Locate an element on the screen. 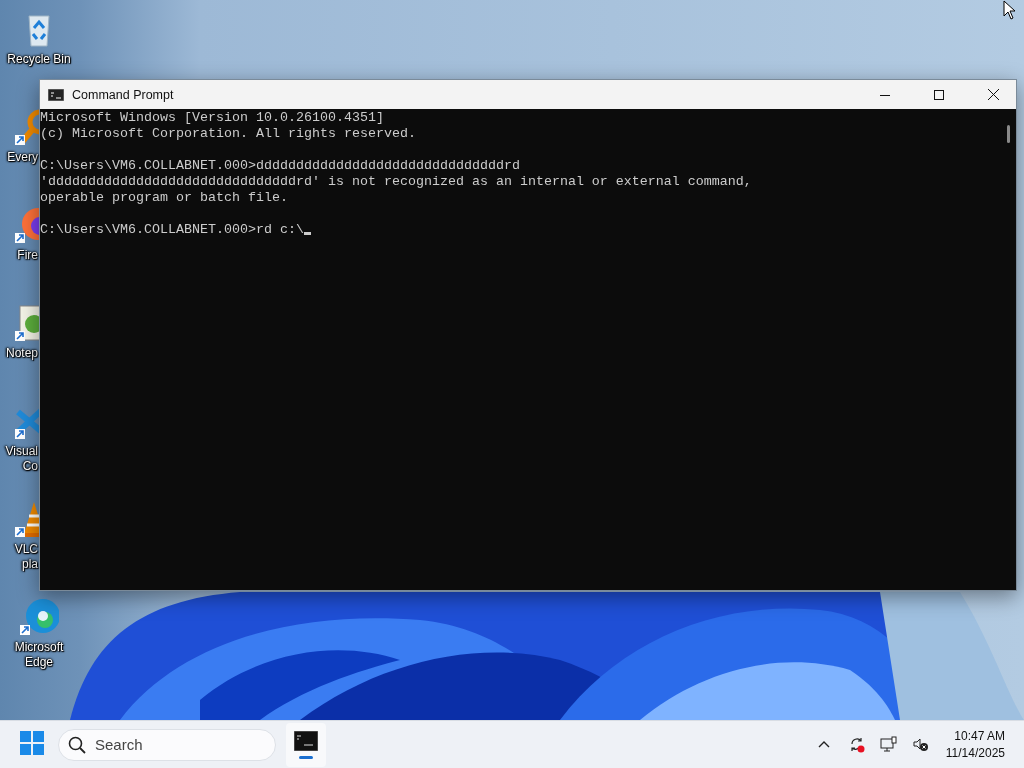 The image size is (1024, 768). terminal-taskbar-button is located at coordinates (306, 744).